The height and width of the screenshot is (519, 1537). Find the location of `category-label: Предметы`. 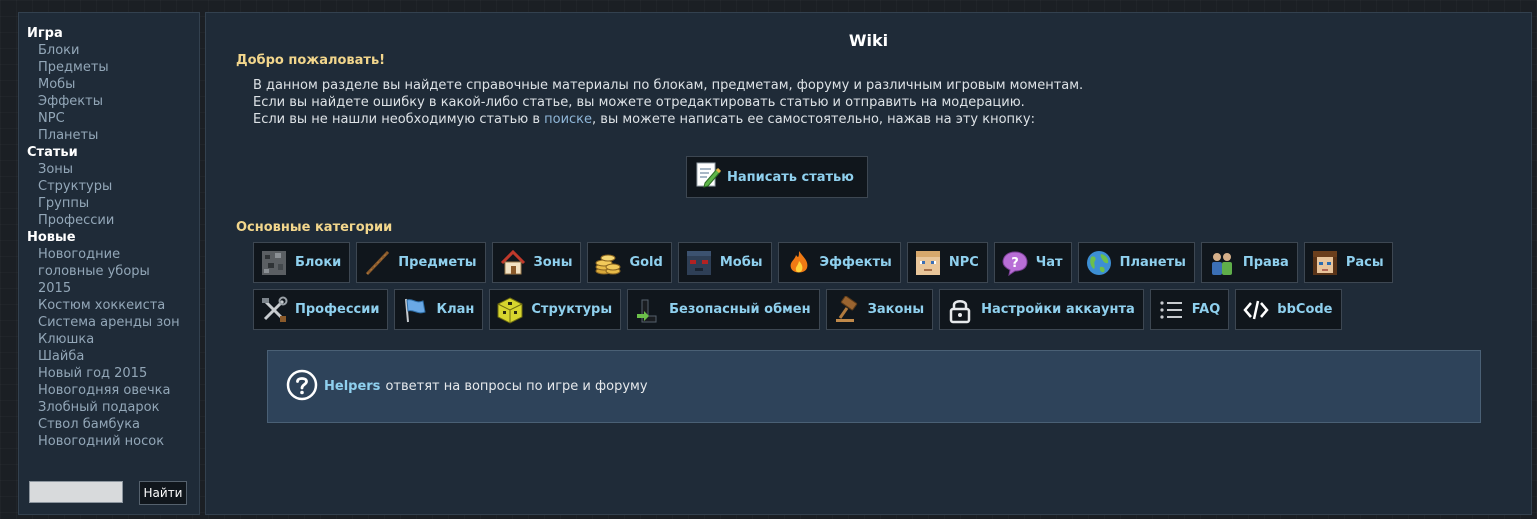

category-label: Предметы is located at coordinates (437, 262).